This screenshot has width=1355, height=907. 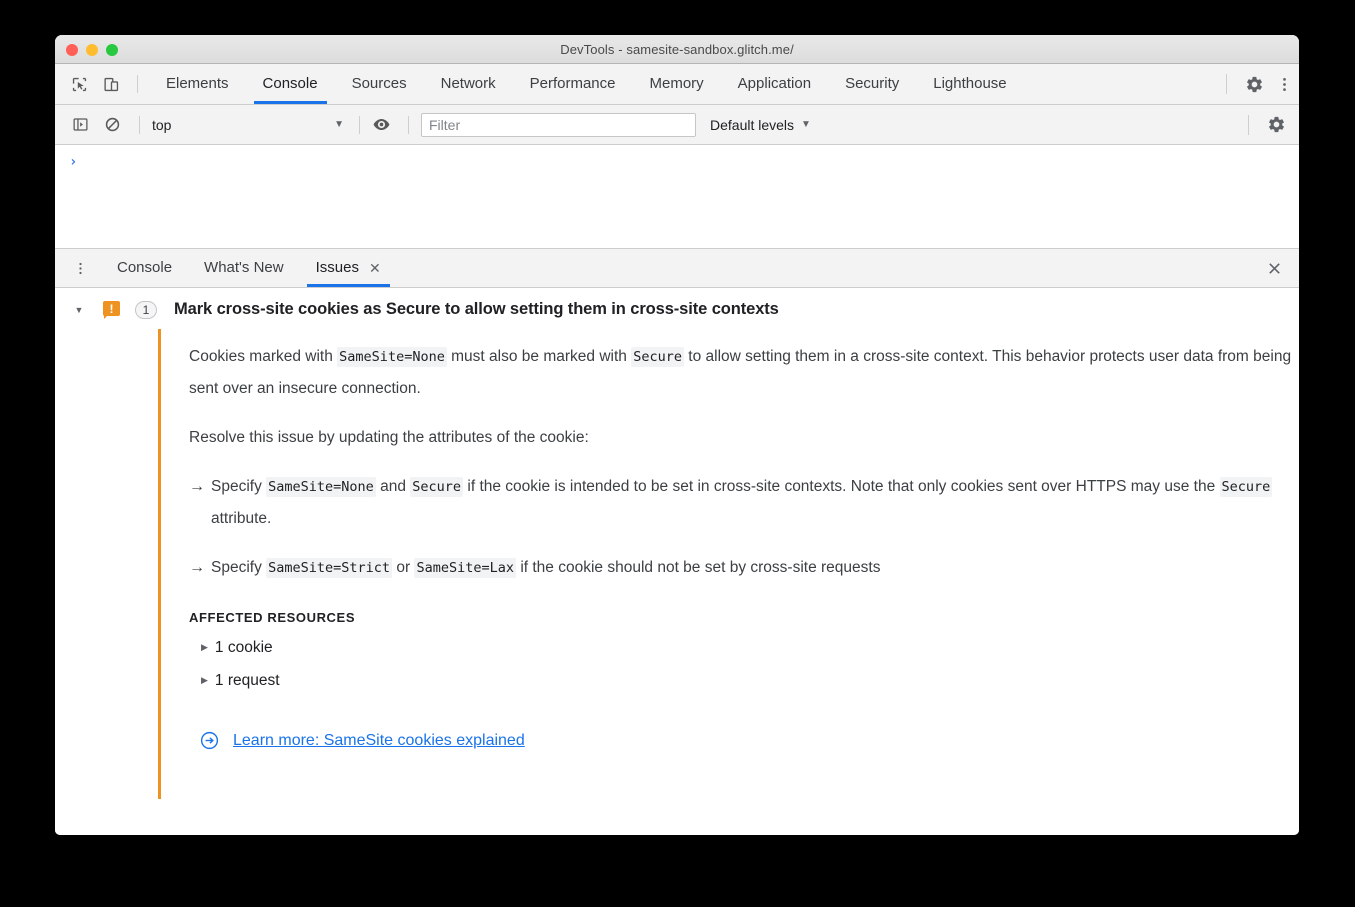 What do you see at coordinates (392, 357) in the screenshot?
I see `code-samesite-none: SameSite=None` at bounding box center [392, 357].